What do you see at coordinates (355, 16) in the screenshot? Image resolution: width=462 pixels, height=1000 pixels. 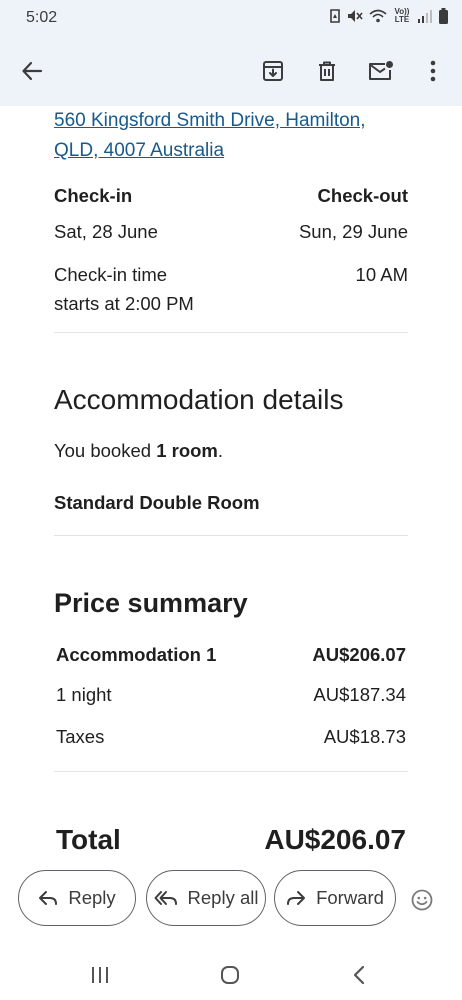 I see `mute-icon` at bounding box center [355, 16].